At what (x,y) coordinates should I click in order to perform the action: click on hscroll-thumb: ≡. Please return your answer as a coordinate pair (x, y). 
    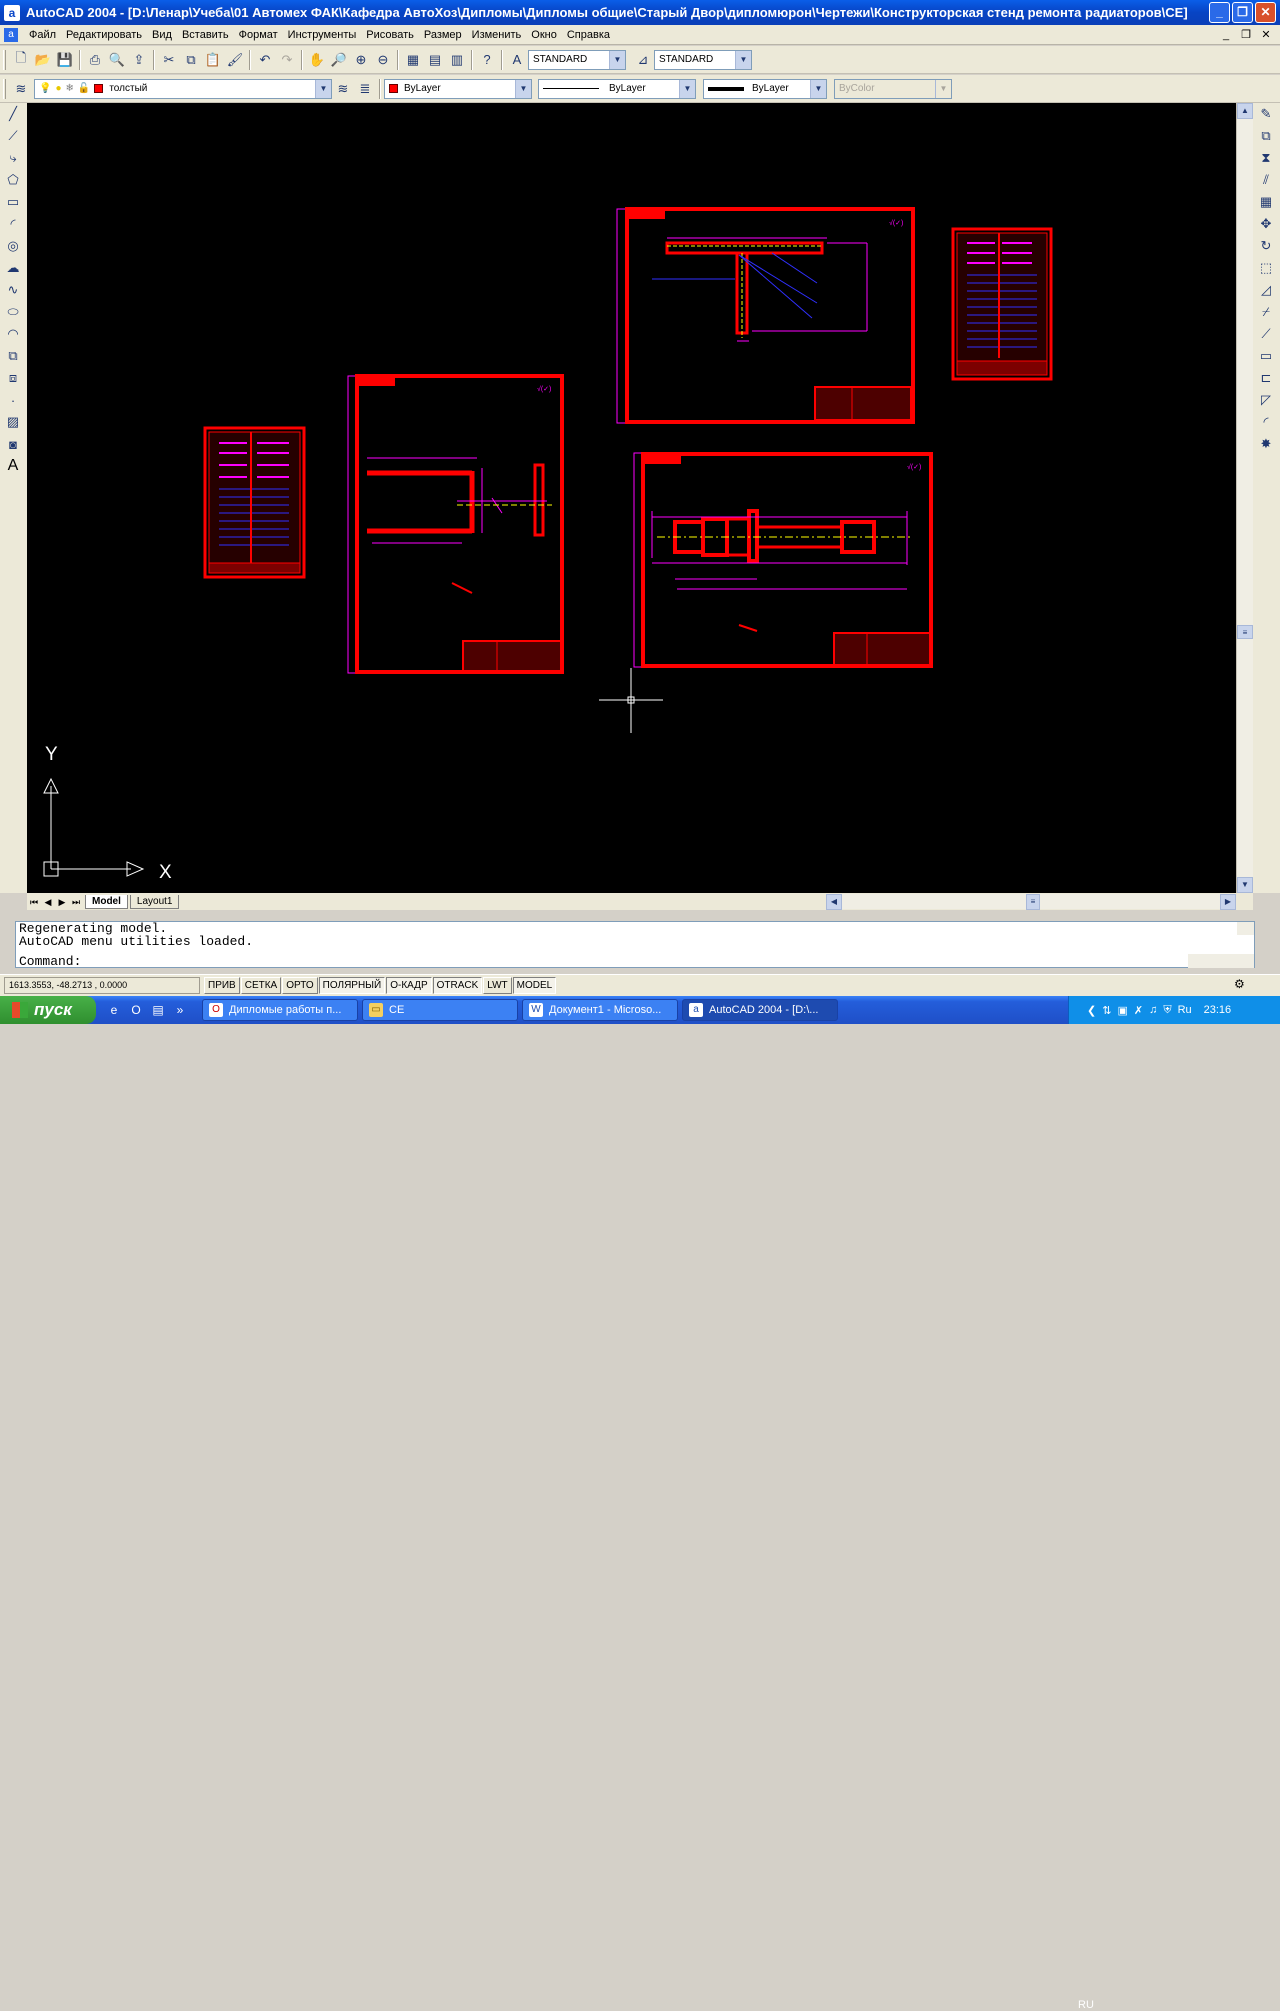
    Looking at the image, I should click on (1033, 902).